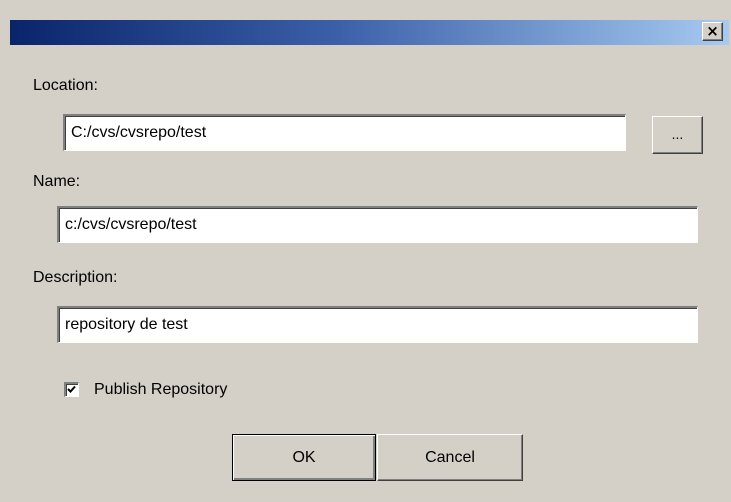 The width and height of the screenshot is (731, 502). Describe the element at coordinates (344, 132) in the screenshot. I see `location-input: C:/cvs/cvsrepo/test` at that location.